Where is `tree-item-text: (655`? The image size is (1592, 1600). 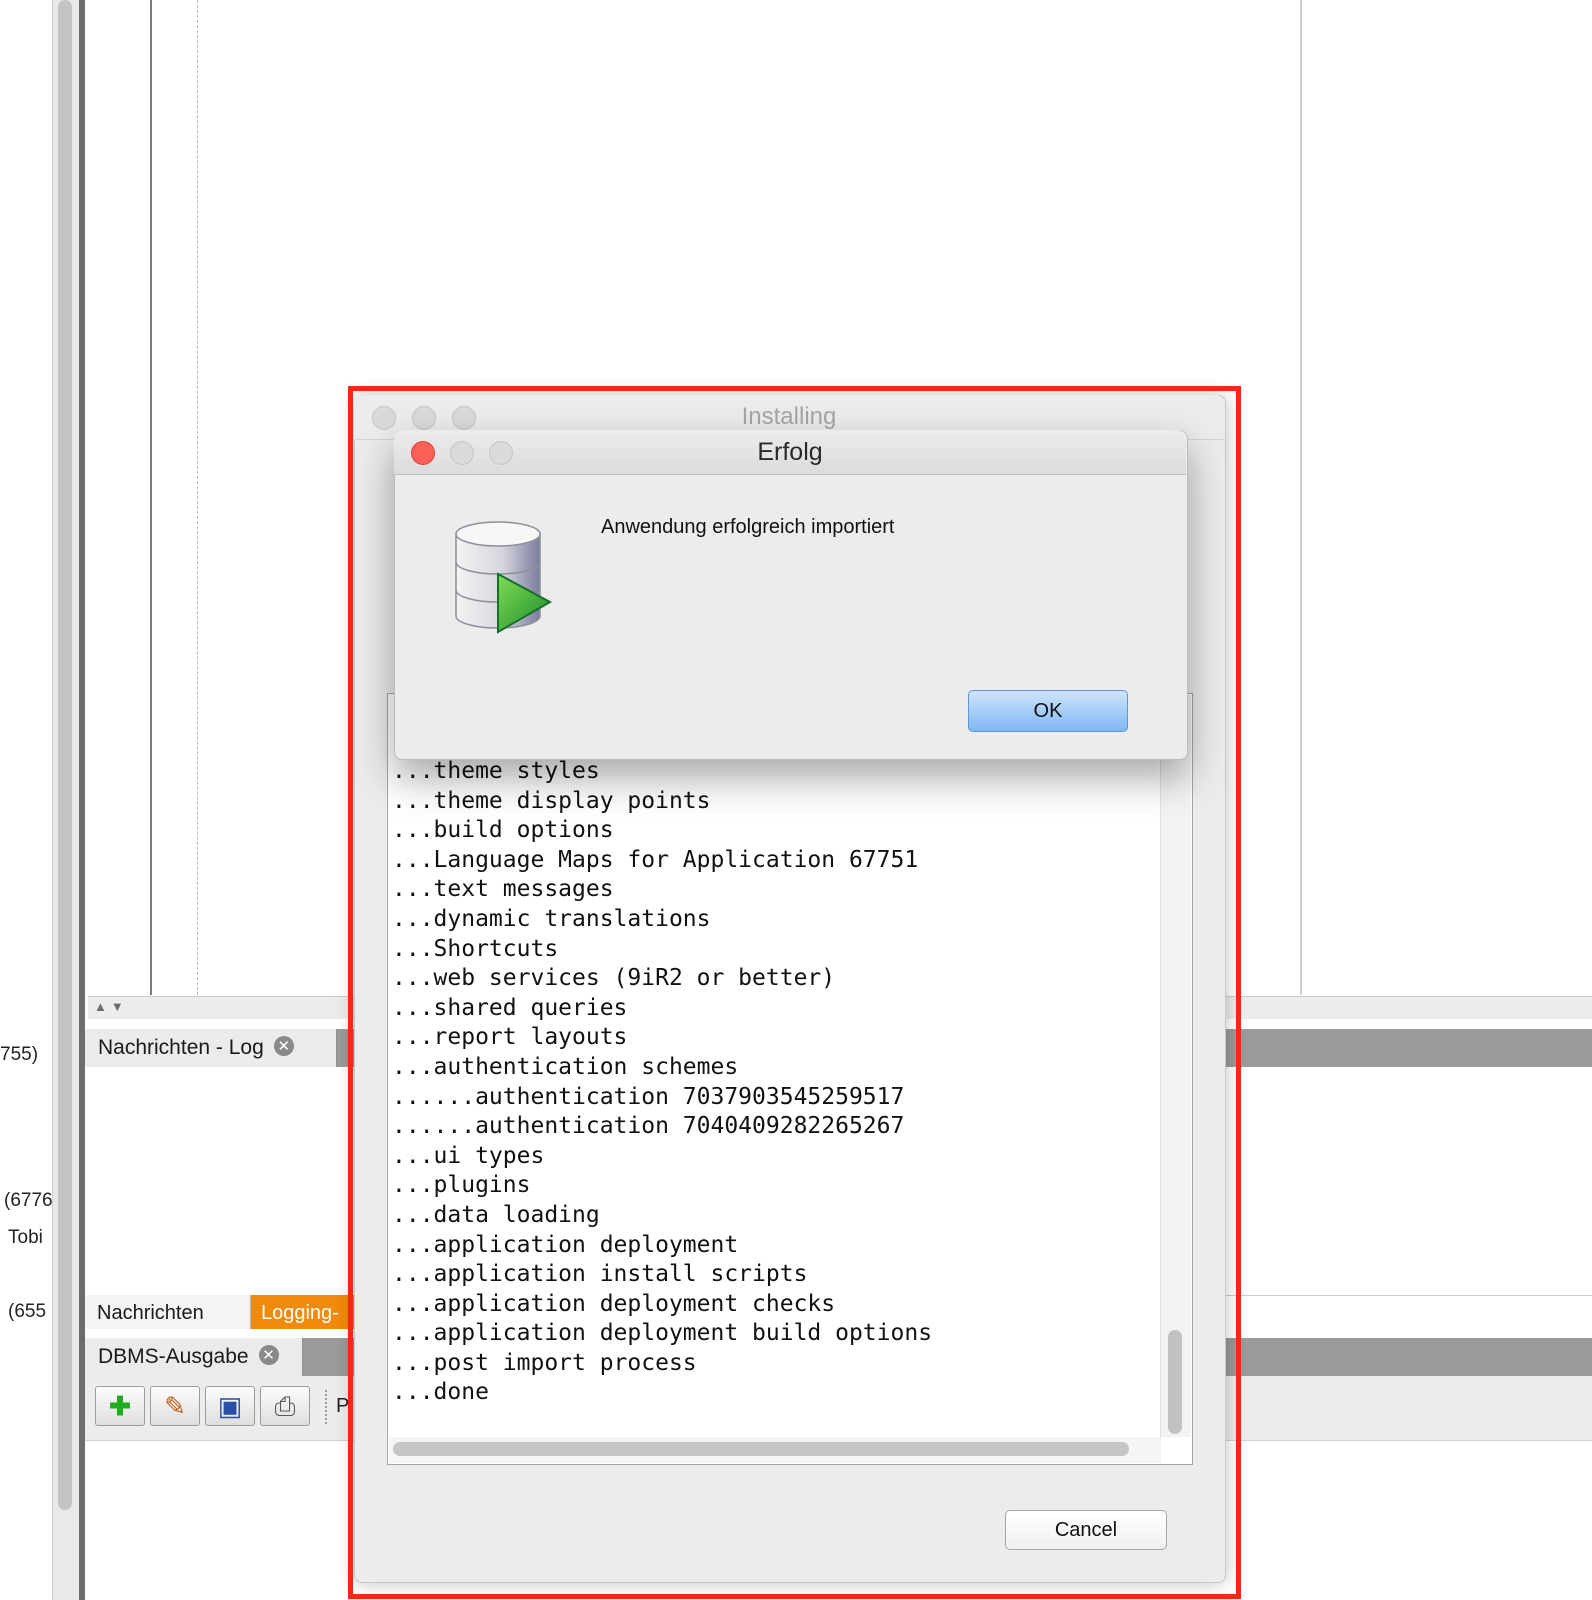
tree-item-text: (655 is located at coordinates (27, 1312).